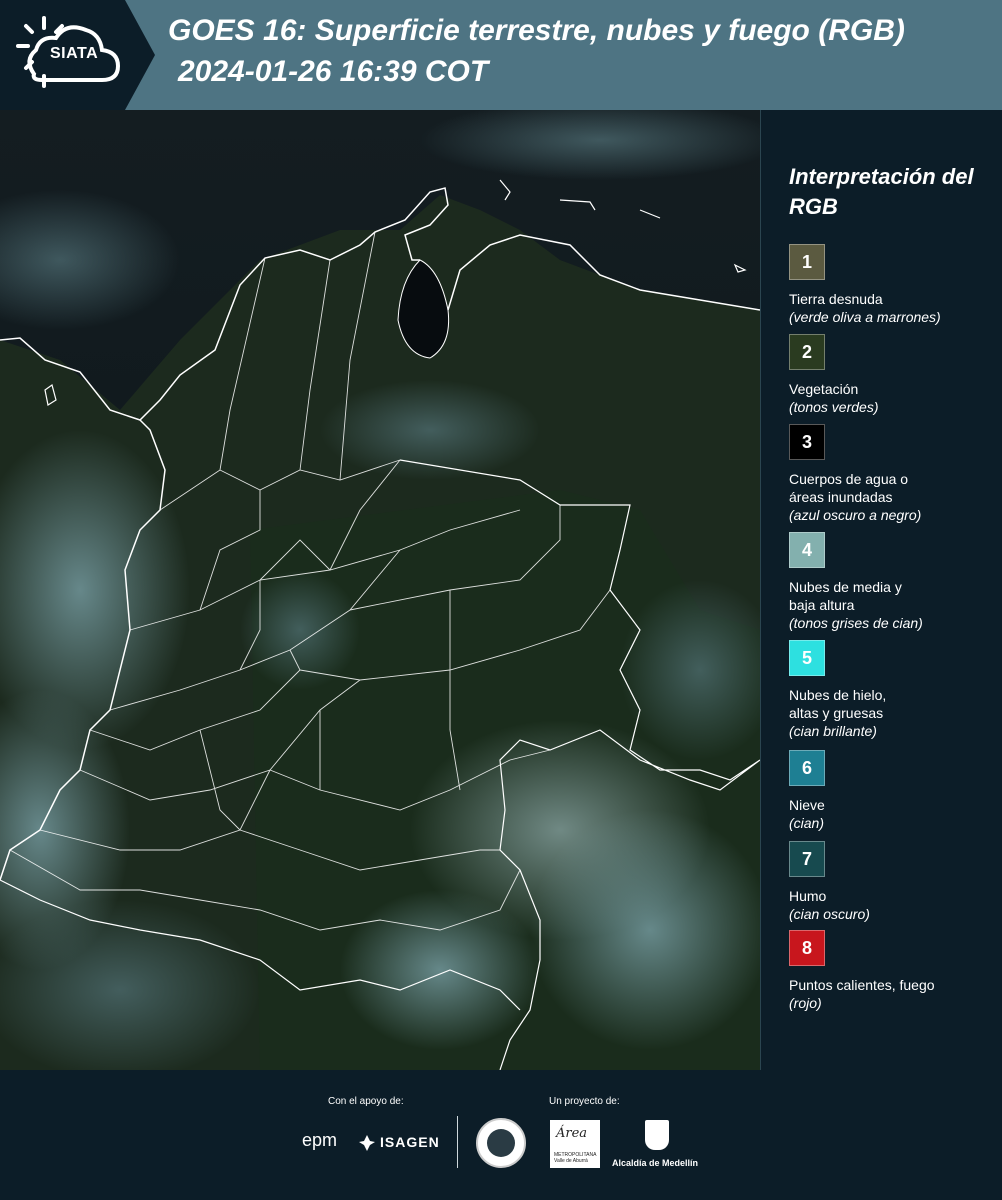 This screenshot has width=1002, height=1200. What do you see at coordinates (333, 71) in the screenshot?
I see `page-timestamp: 2024-01-26 16:39 COT` at bounding box center [333, 71].